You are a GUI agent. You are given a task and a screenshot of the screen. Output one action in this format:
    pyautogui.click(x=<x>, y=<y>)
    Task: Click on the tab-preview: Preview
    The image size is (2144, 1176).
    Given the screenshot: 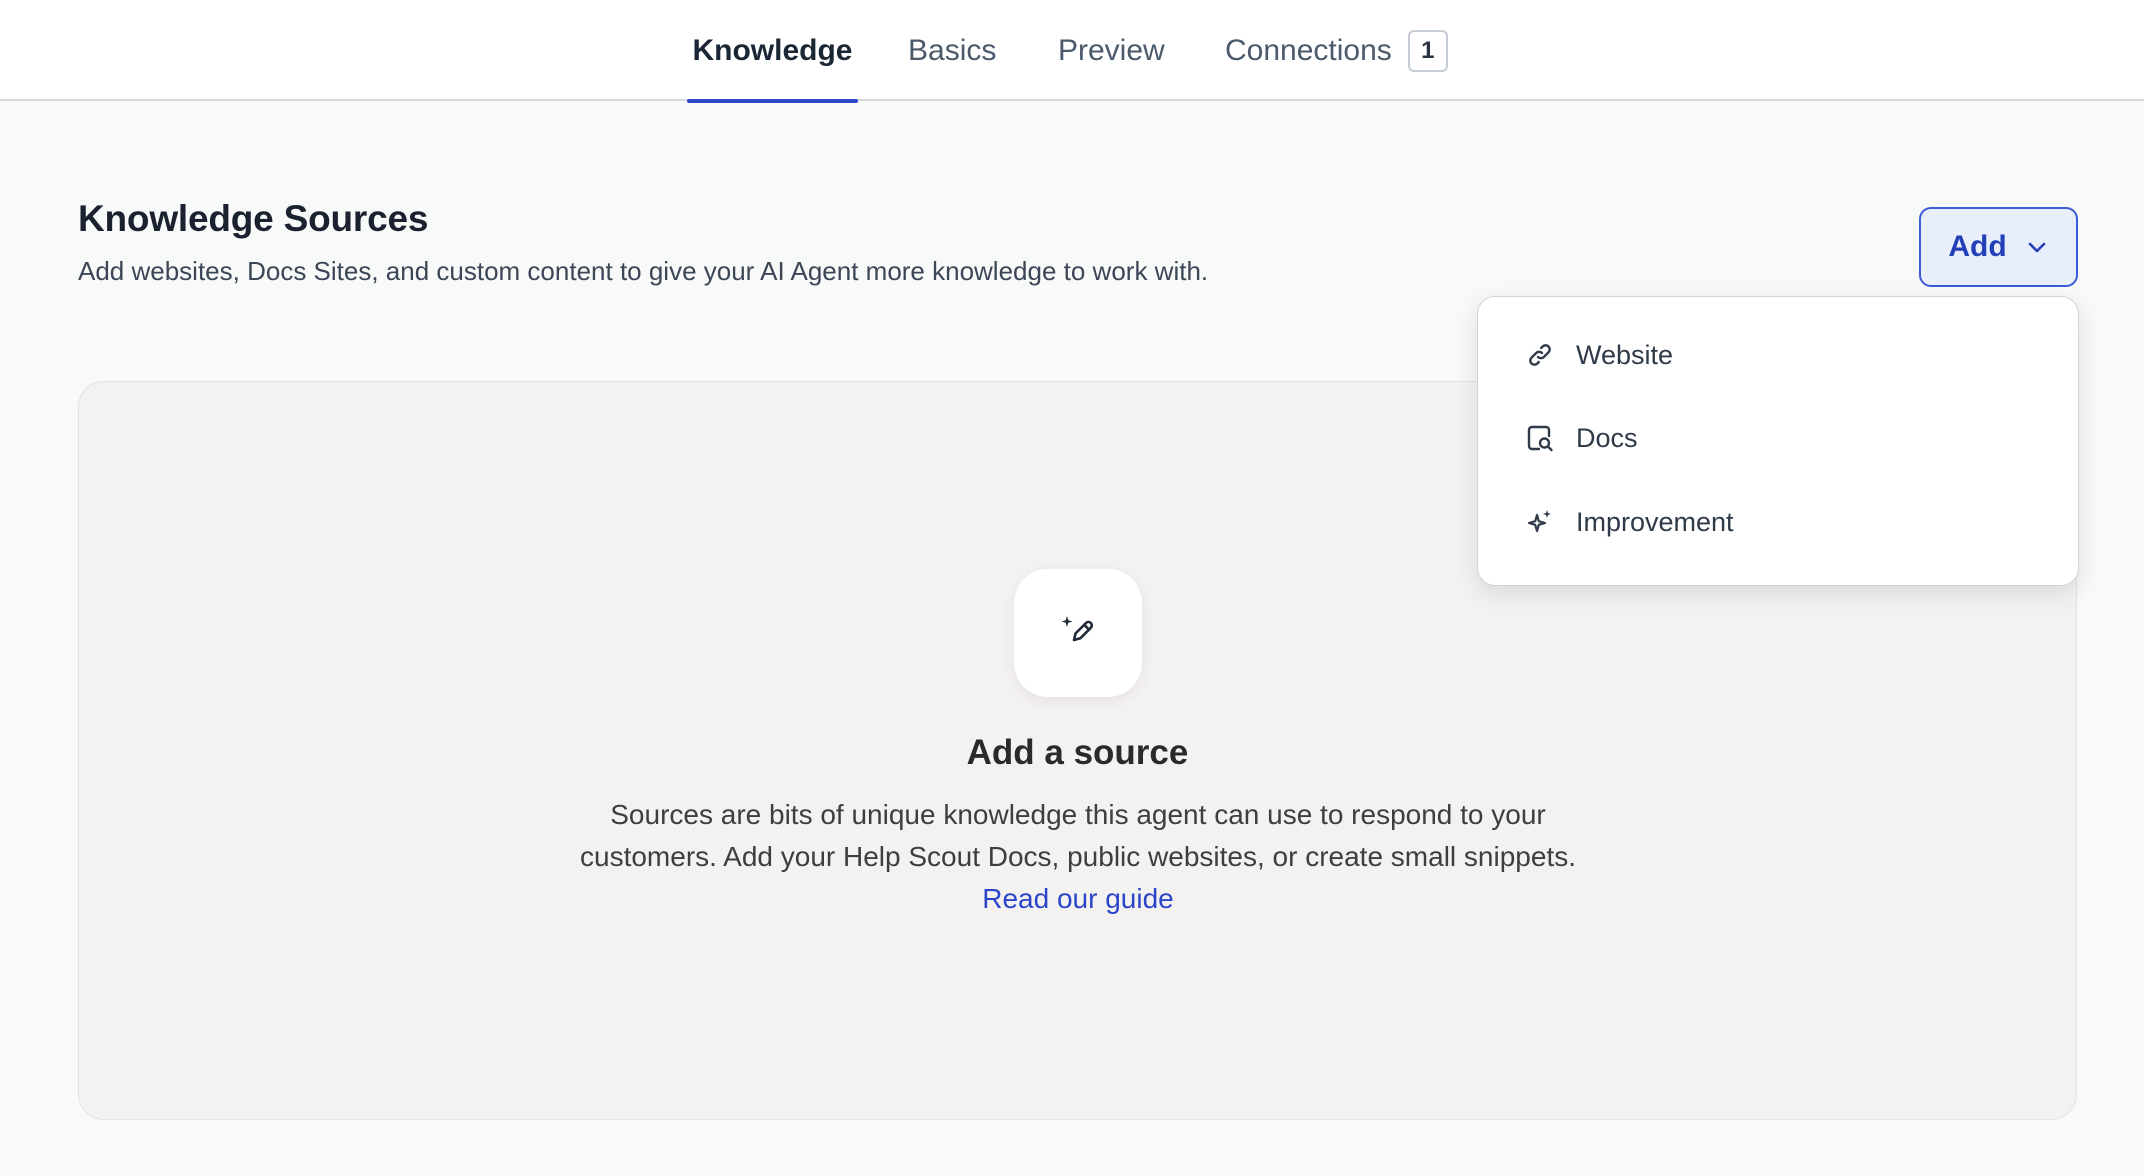 What is the action you would take?
    pyautogui.click(x=1111, y=50)
    